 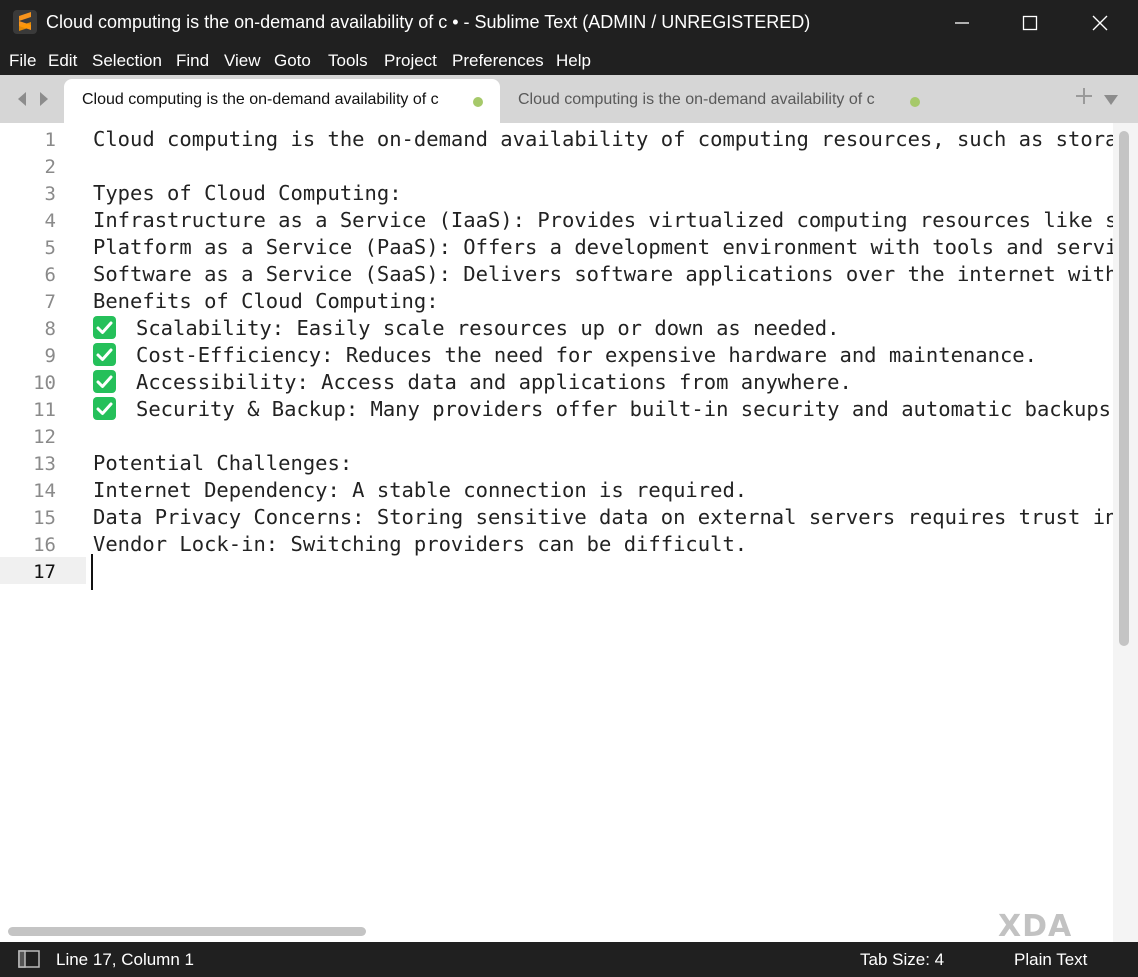 I want to click on code-line-text: Types of Cloud Computing:, so click(x=247, y=193).